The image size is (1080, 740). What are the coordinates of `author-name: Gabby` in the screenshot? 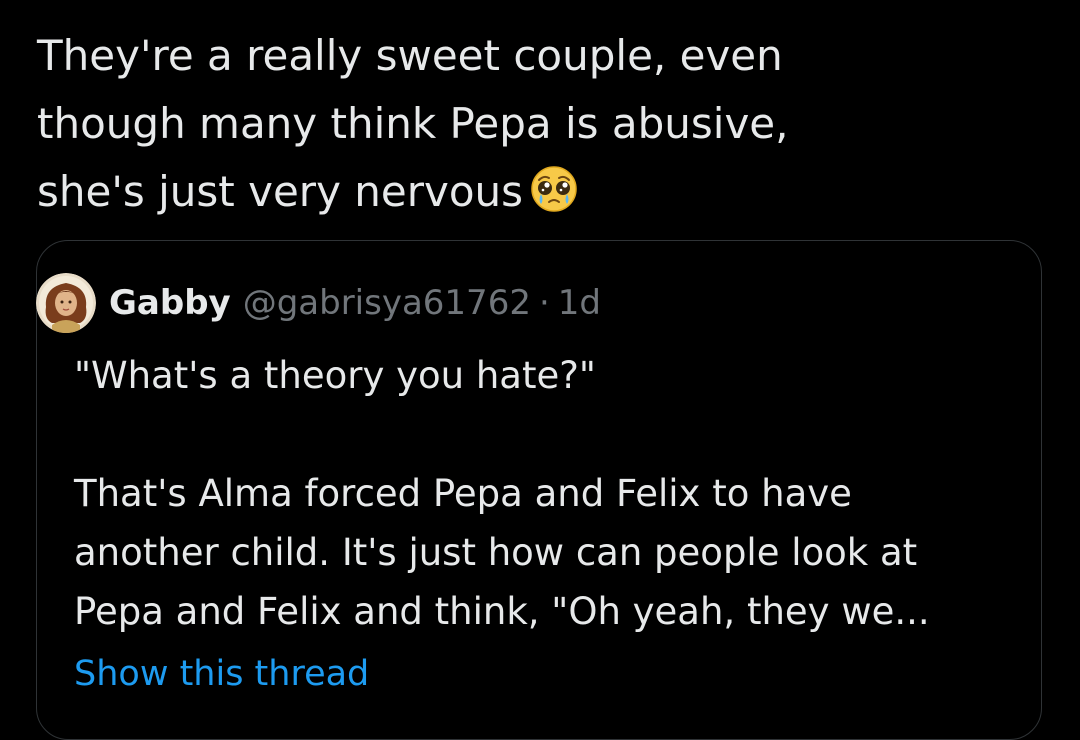 It's located at (170, 303).